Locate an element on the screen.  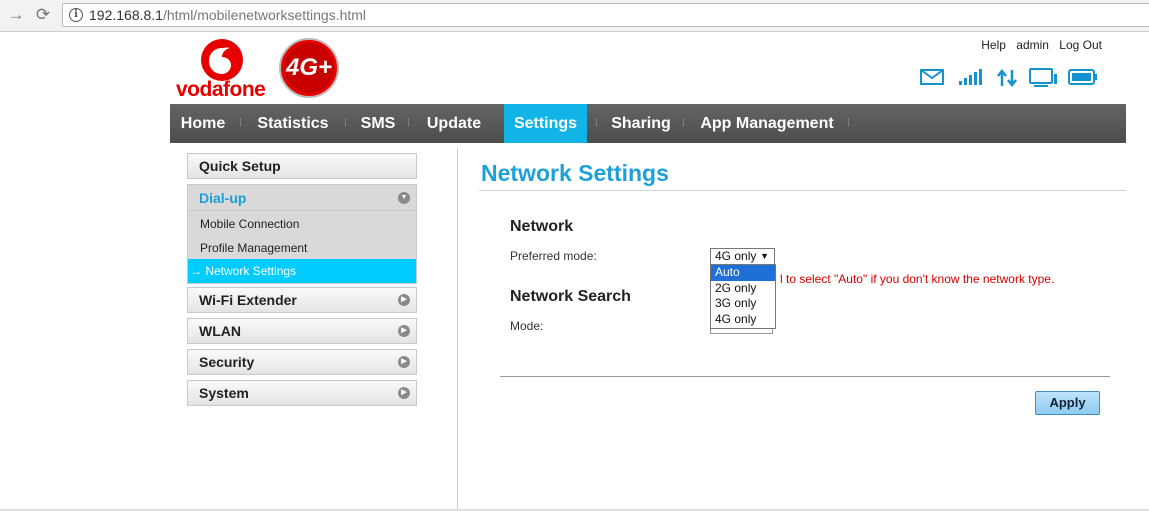
arrow-right-icon: → is located at coordinates (196, 271).